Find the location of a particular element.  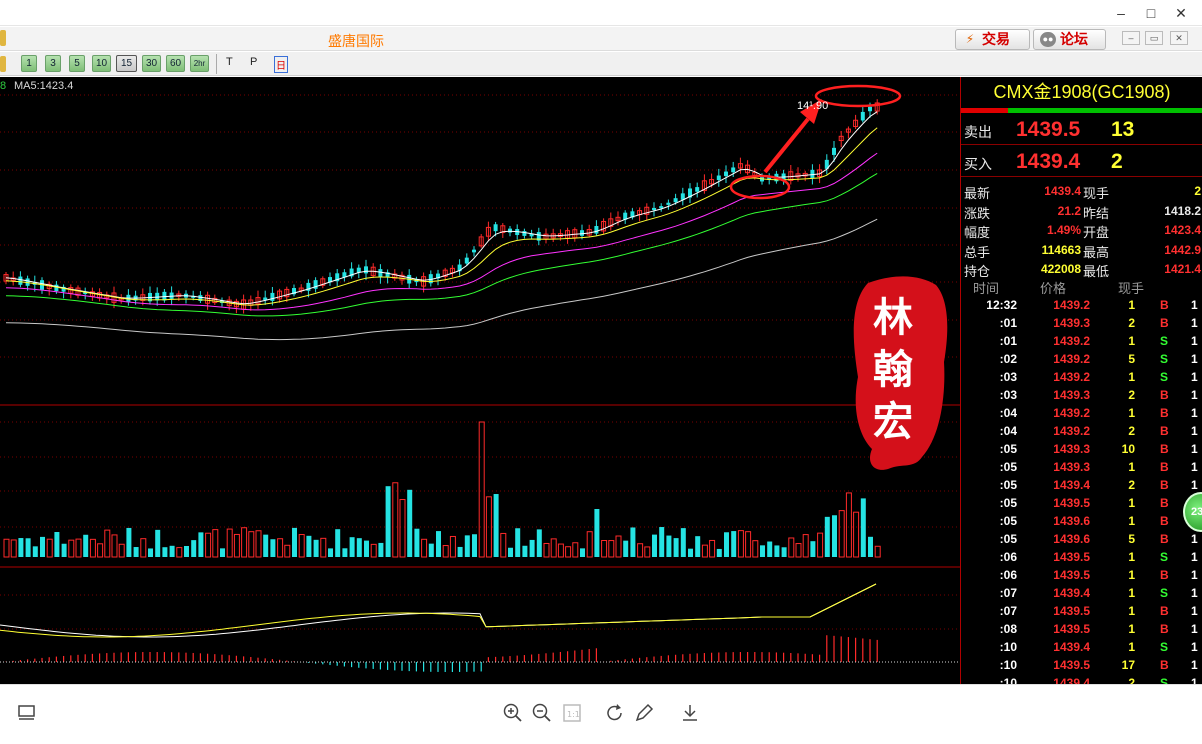

download-icon is located at coordinates (690, 713).